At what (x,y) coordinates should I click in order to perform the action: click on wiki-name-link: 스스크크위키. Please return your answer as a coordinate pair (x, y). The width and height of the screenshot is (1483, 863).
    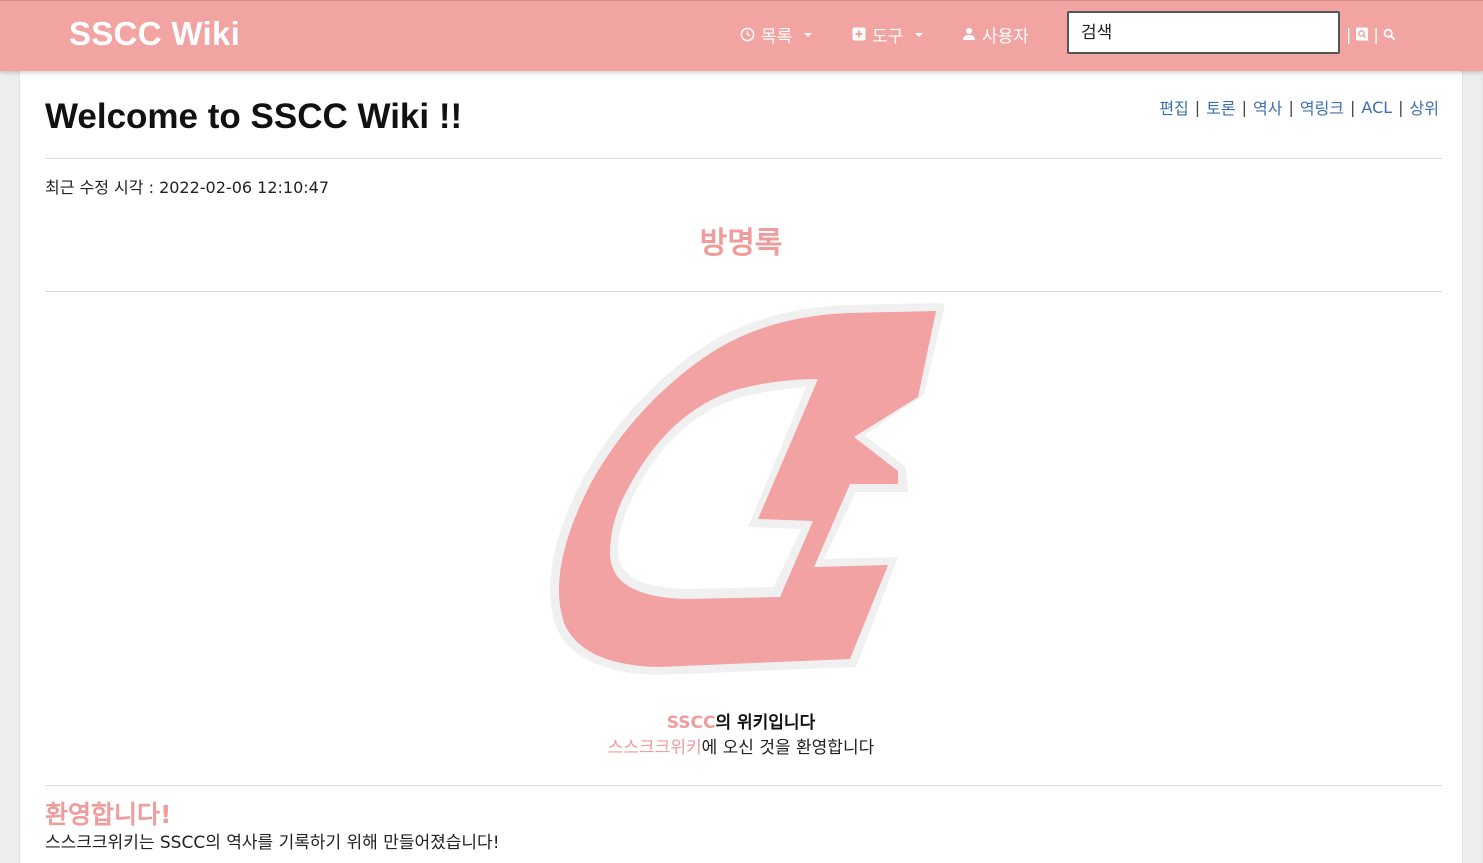
    Looking at the image, I should click on (655, 748).